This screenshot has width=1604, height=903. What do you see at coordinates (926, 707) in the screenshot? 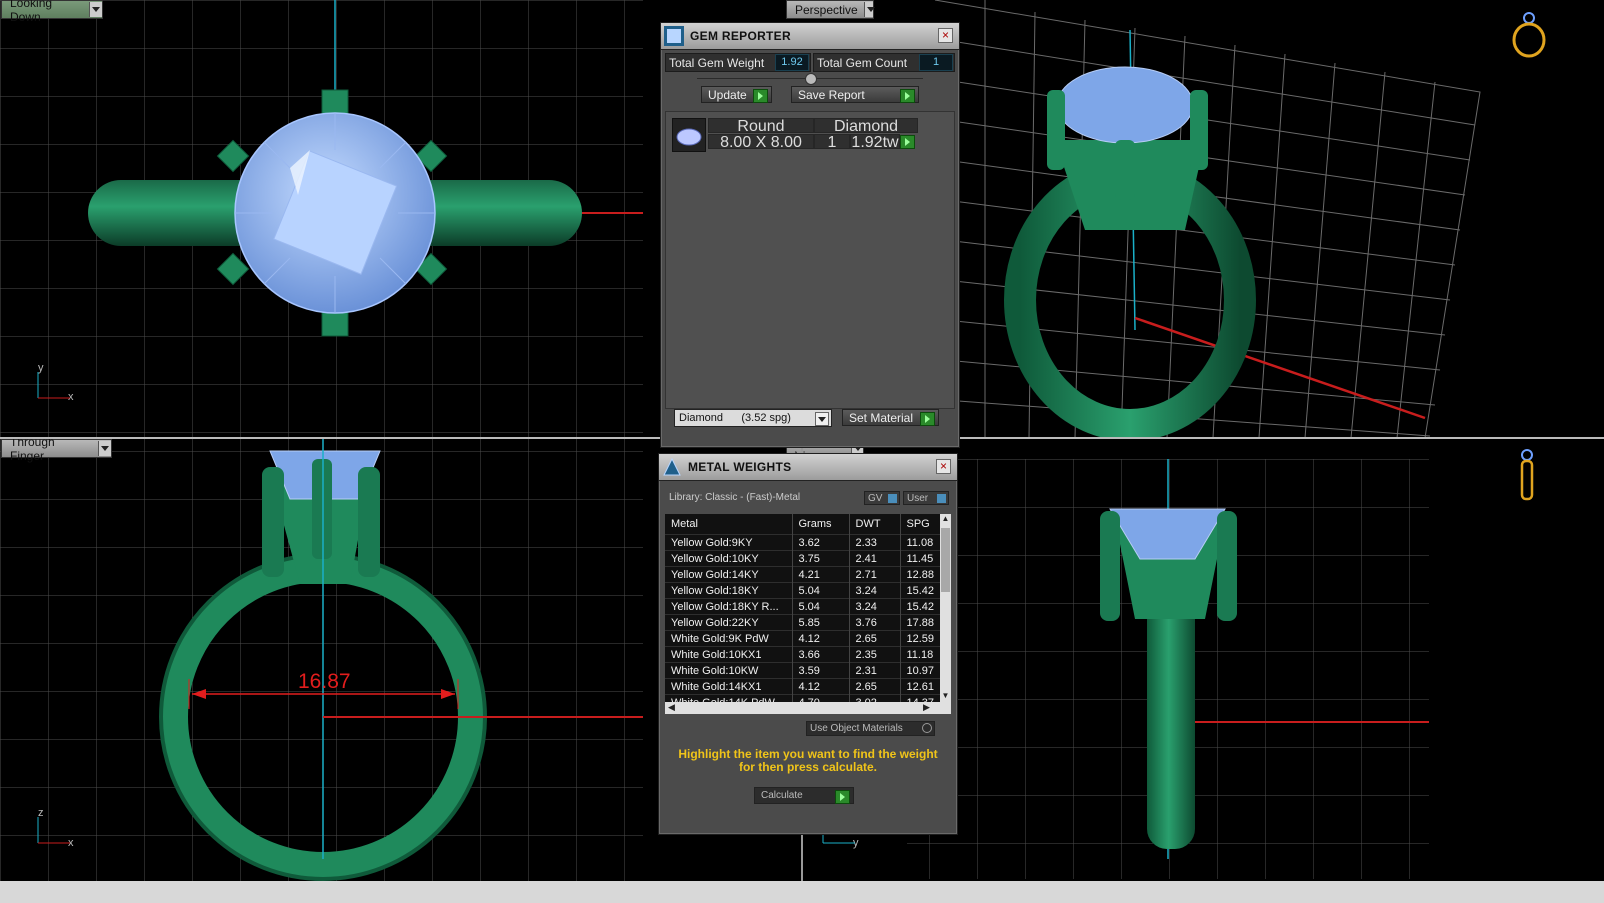
I see `scroll-right-icon: ▶` at bounding box center [926, 707].